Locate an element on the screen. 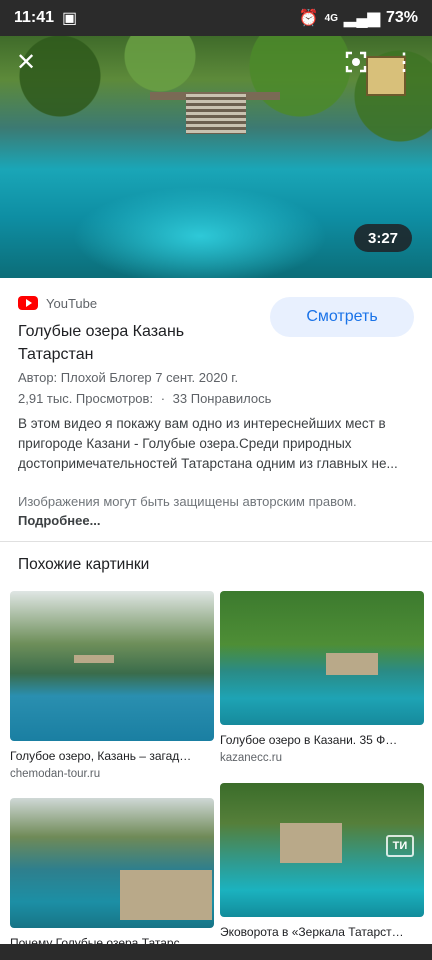  related-domain: kazanecc.ru is located at coordinates (251, 758).